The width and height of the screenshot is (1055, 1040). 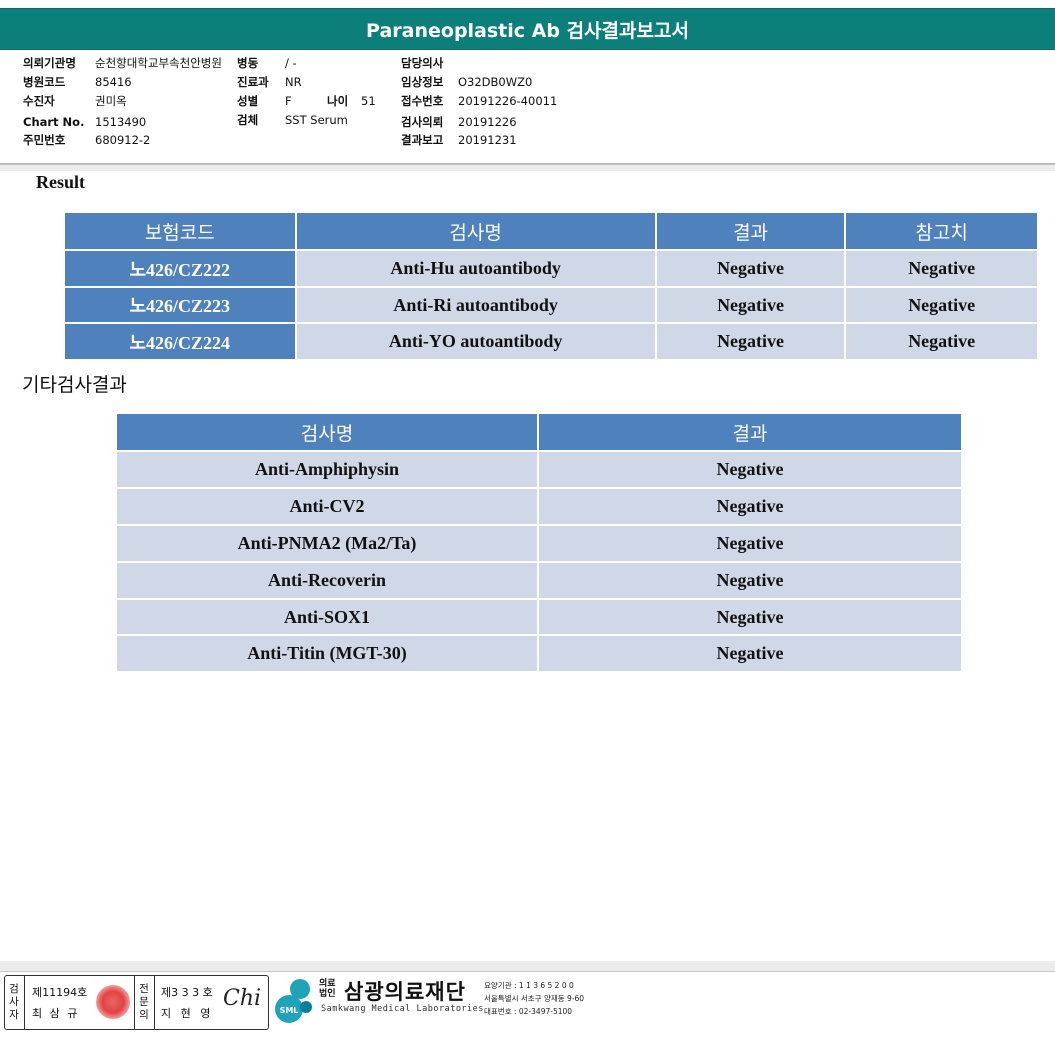 What do you see at coordinates (60, 992) in the screenshot?
I see `inspector-license-number: 제11194호` at bounding box center [60, 992].